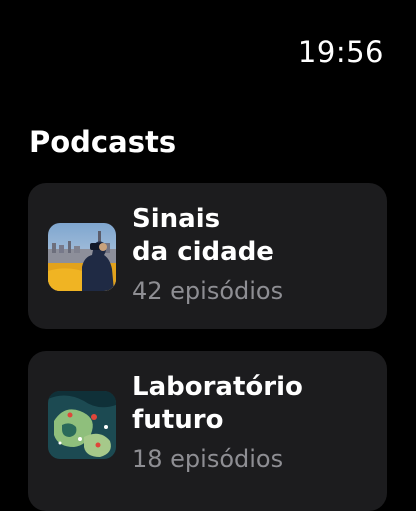 Image resolution: width=416 pixels, height=511 pixels. I want to click on abstract-map-artwork, so click(82, 425).